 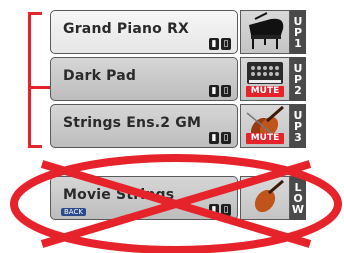 What do you see at coordinates (126, 29) in the screenshot?
I see `track-name: Grand Piano RX` at bounding box center [126, 29].